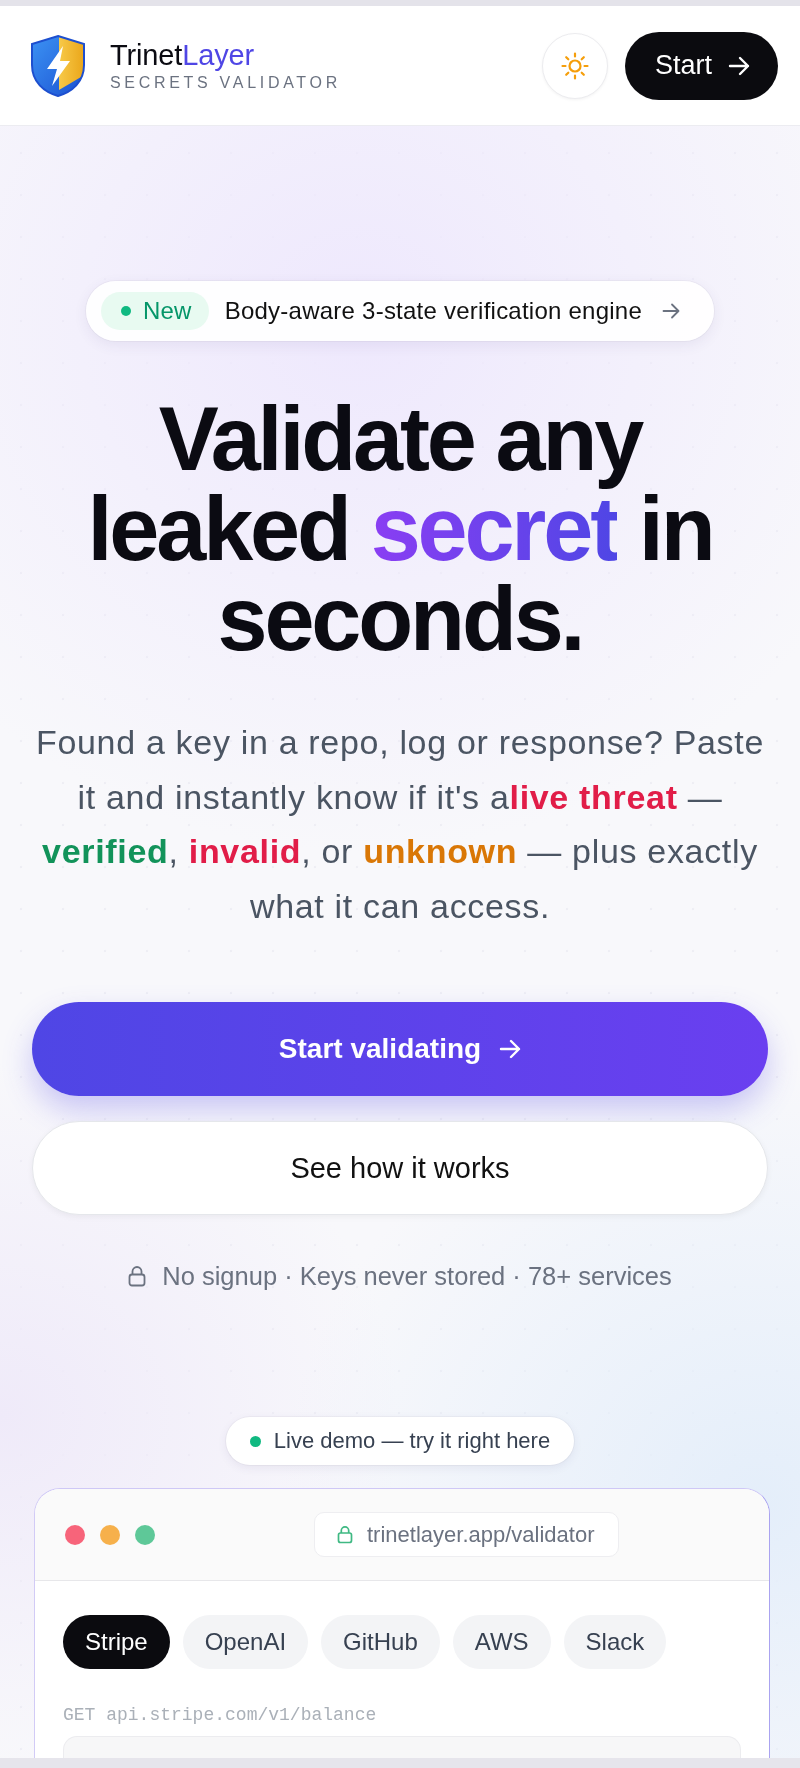 Image resolution: width=800 pixels, height=1768 pixels. What do you see at coordinates (467, 1534) in the screenshot?
I see `address-bar: trinetlayer.app/validator` at bounding box center [467, 1534].